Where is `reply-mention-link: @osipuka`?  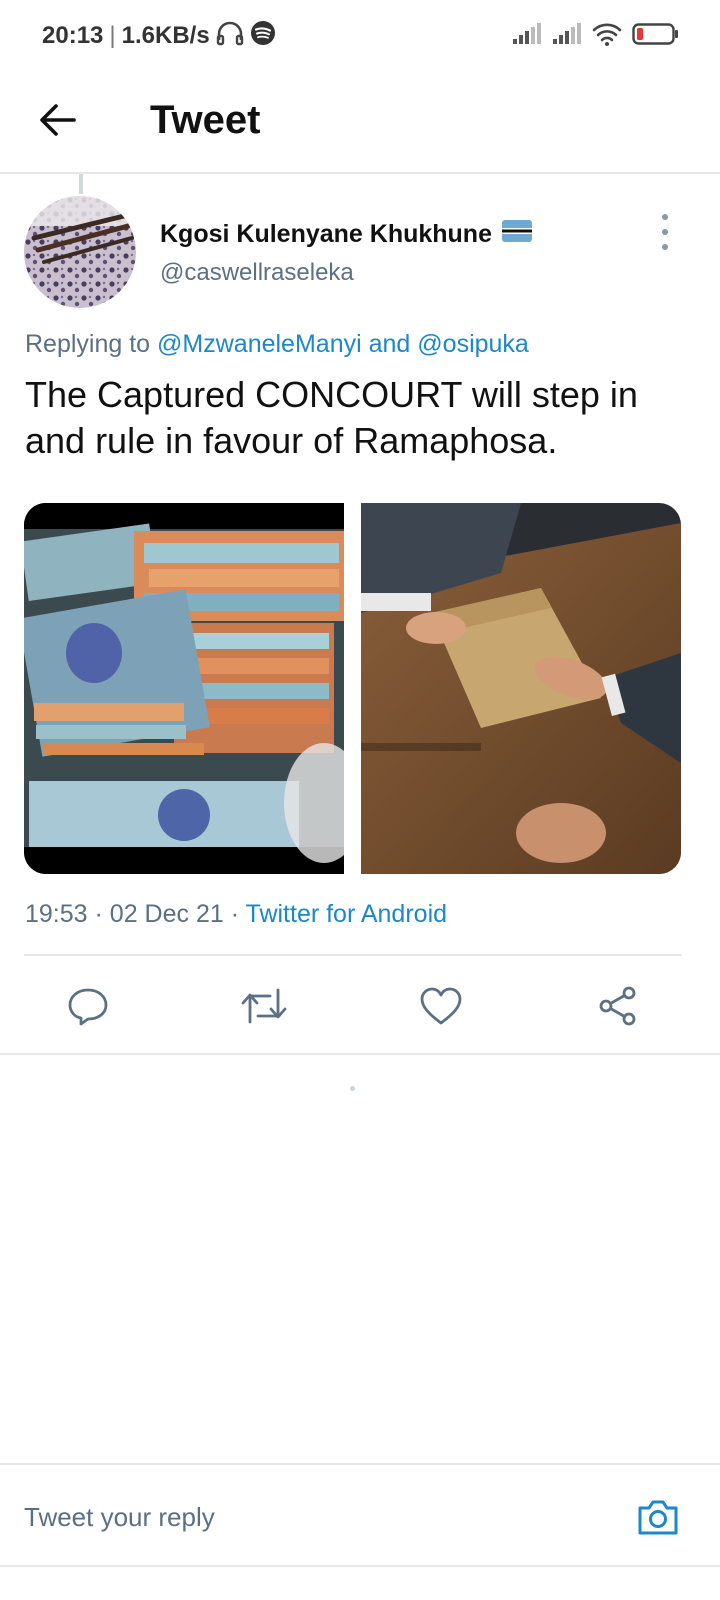
reply-mention-link: @osipuka is located at coordinates (473, 344).